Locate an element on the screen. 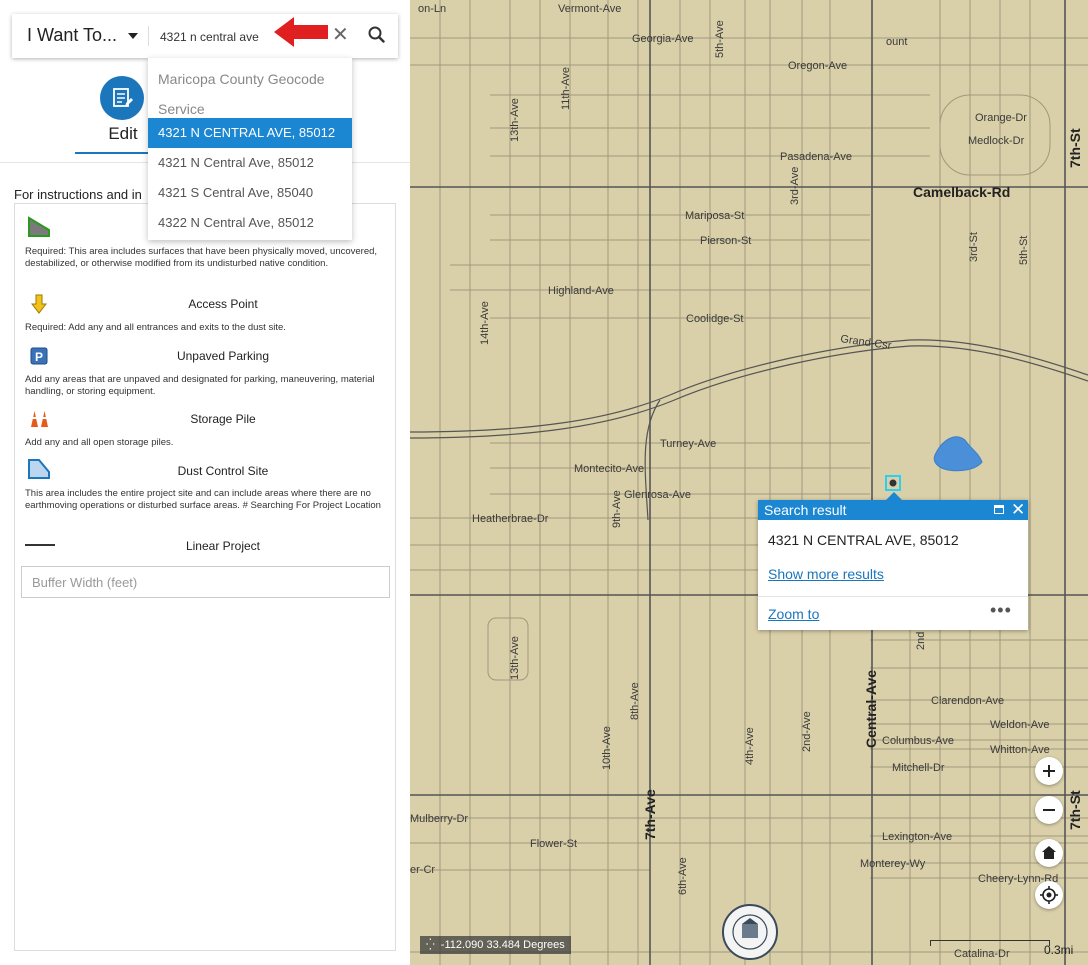  street-label: 8th-Ave is located at coordinates (635, 701).